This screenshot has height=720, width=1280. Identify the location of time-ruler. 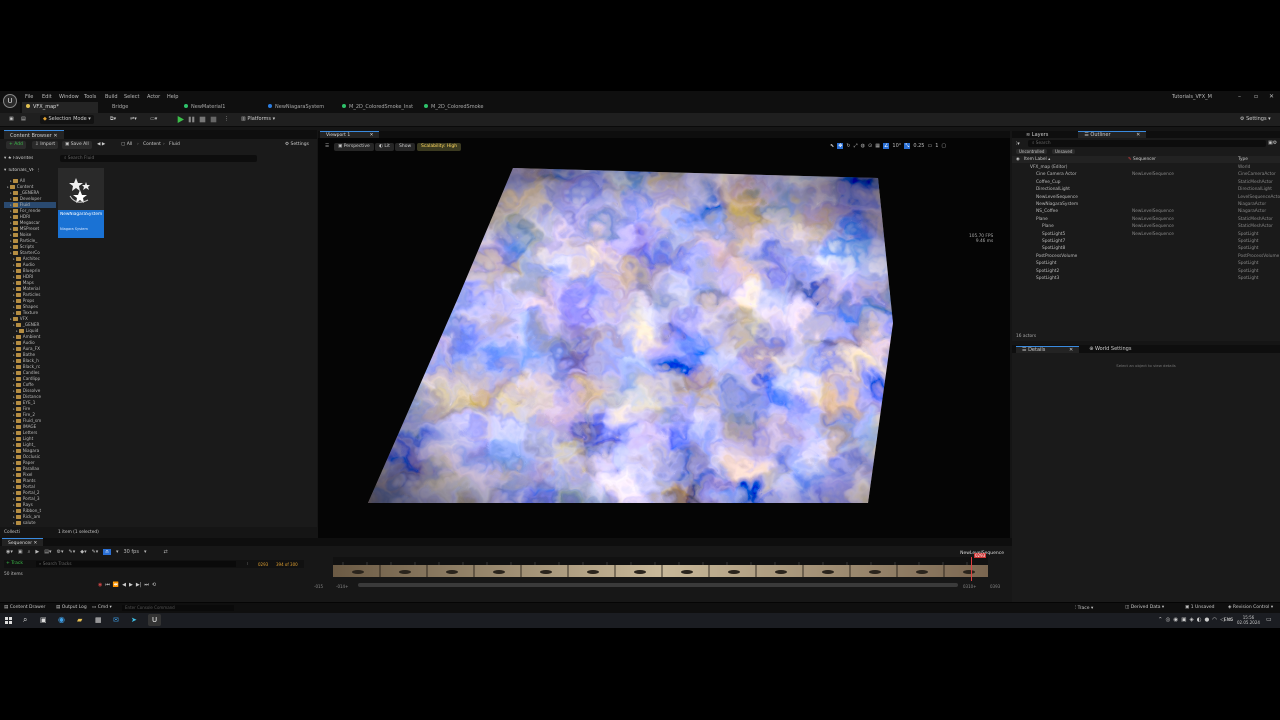
(660, 561).